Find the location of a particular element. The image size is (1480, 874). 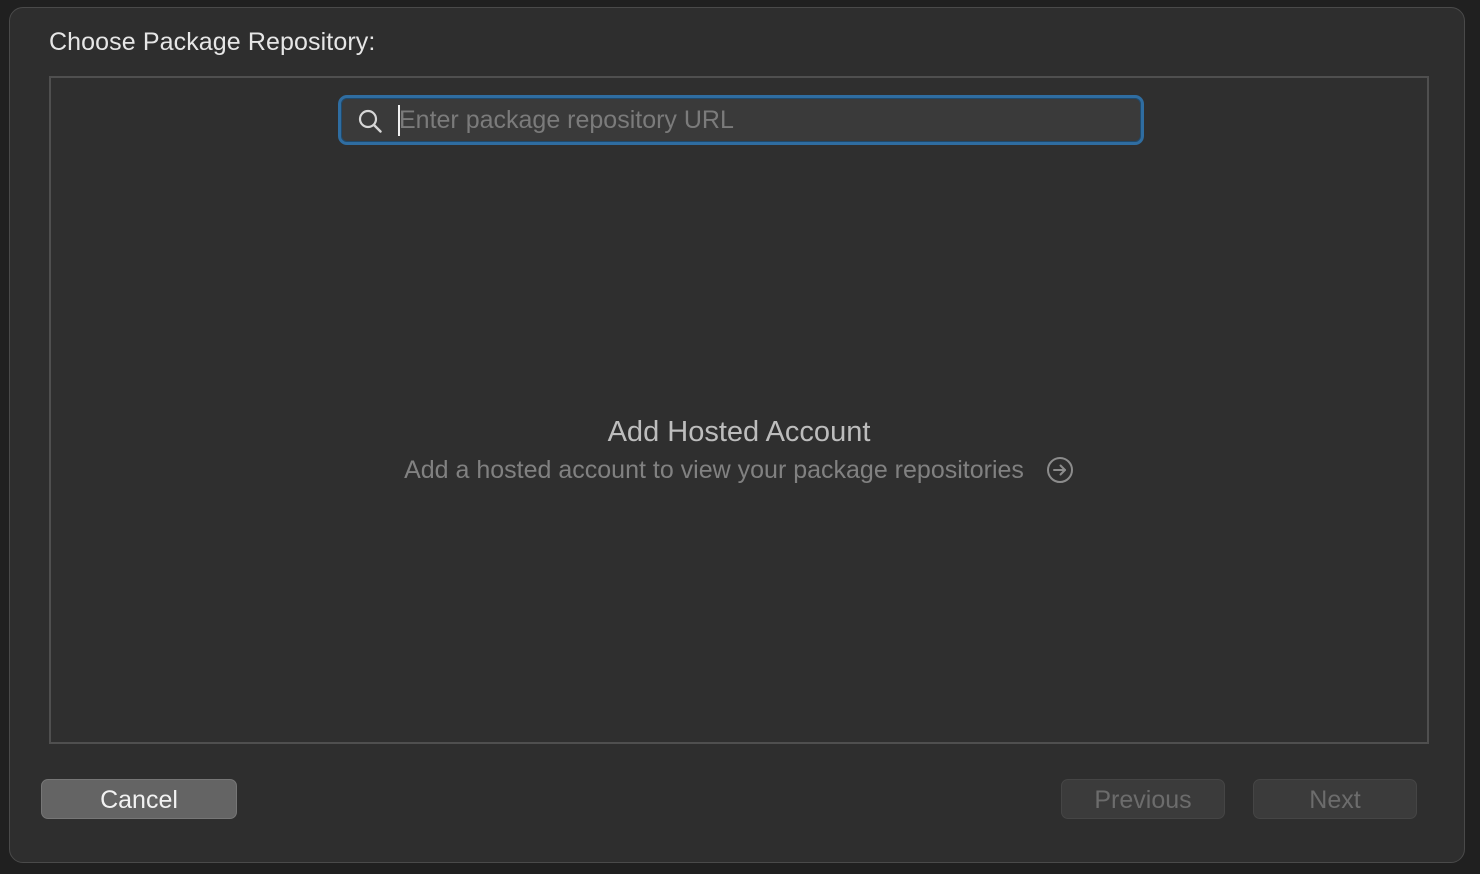

arrow-right-circle-icon is located at coordinates (1060, 470).